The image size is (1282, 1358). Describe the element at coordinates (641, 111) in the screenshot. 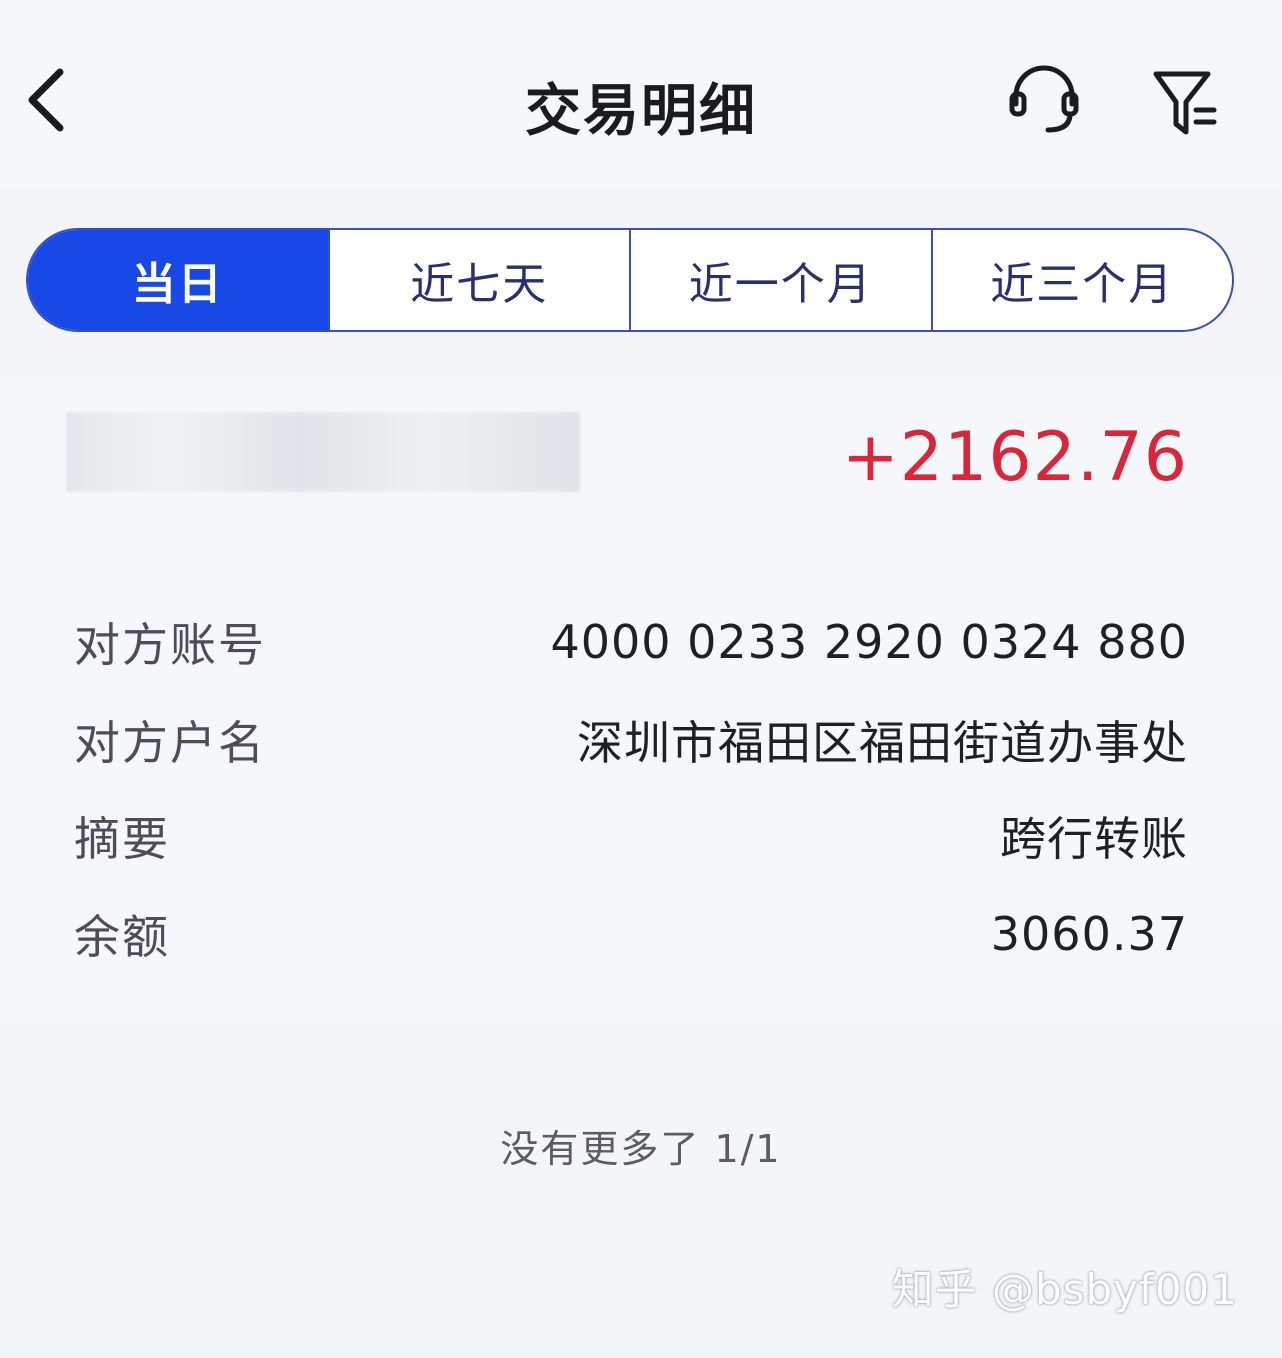

I see `page-title: 交易明细` at that location.